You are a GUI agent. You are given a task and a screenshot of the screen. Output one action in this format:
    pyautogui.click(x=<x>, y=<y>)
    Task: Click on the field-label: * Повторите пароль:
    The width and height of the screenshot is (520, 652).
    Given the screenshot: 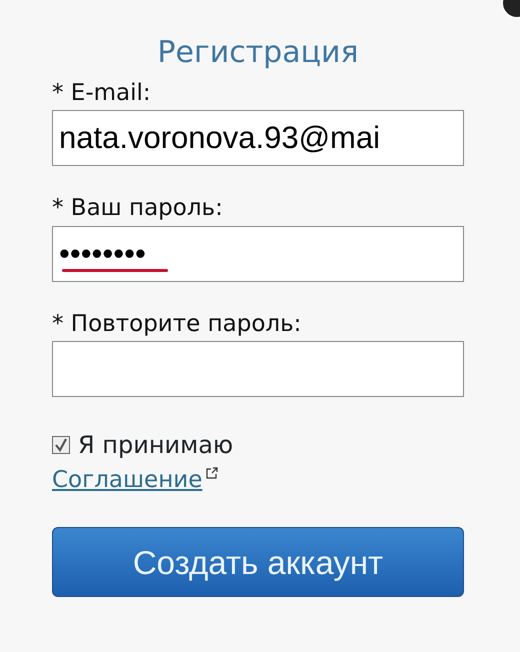 What is the action you would take?
    pyautogui.click(x=177, y=324)
    